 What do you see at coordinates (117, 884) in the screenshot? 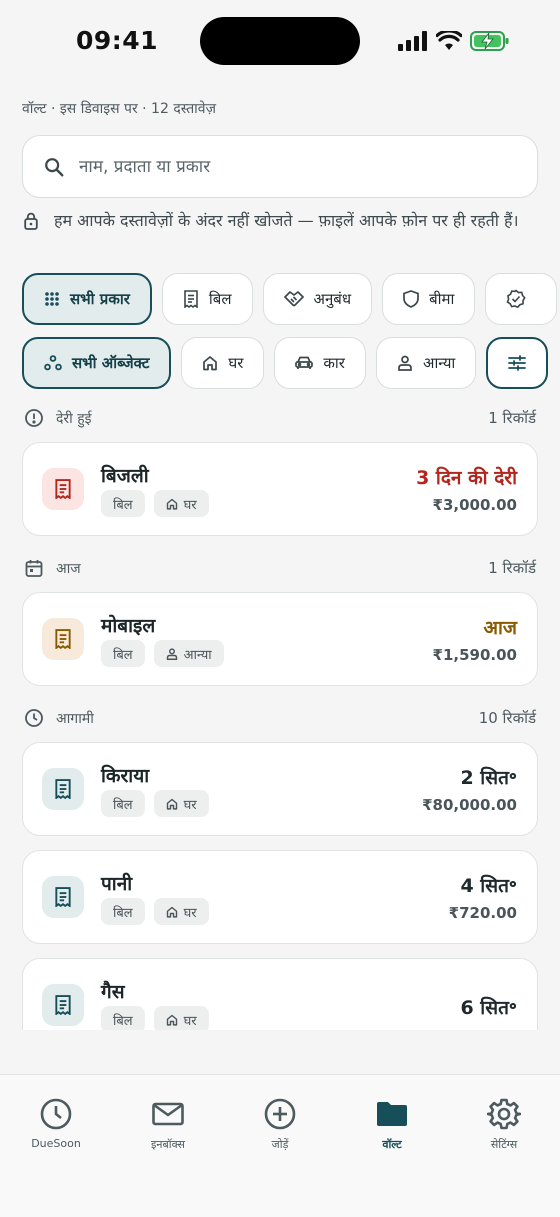
I see `record-title: पानी` at bounding box center [117, 884].